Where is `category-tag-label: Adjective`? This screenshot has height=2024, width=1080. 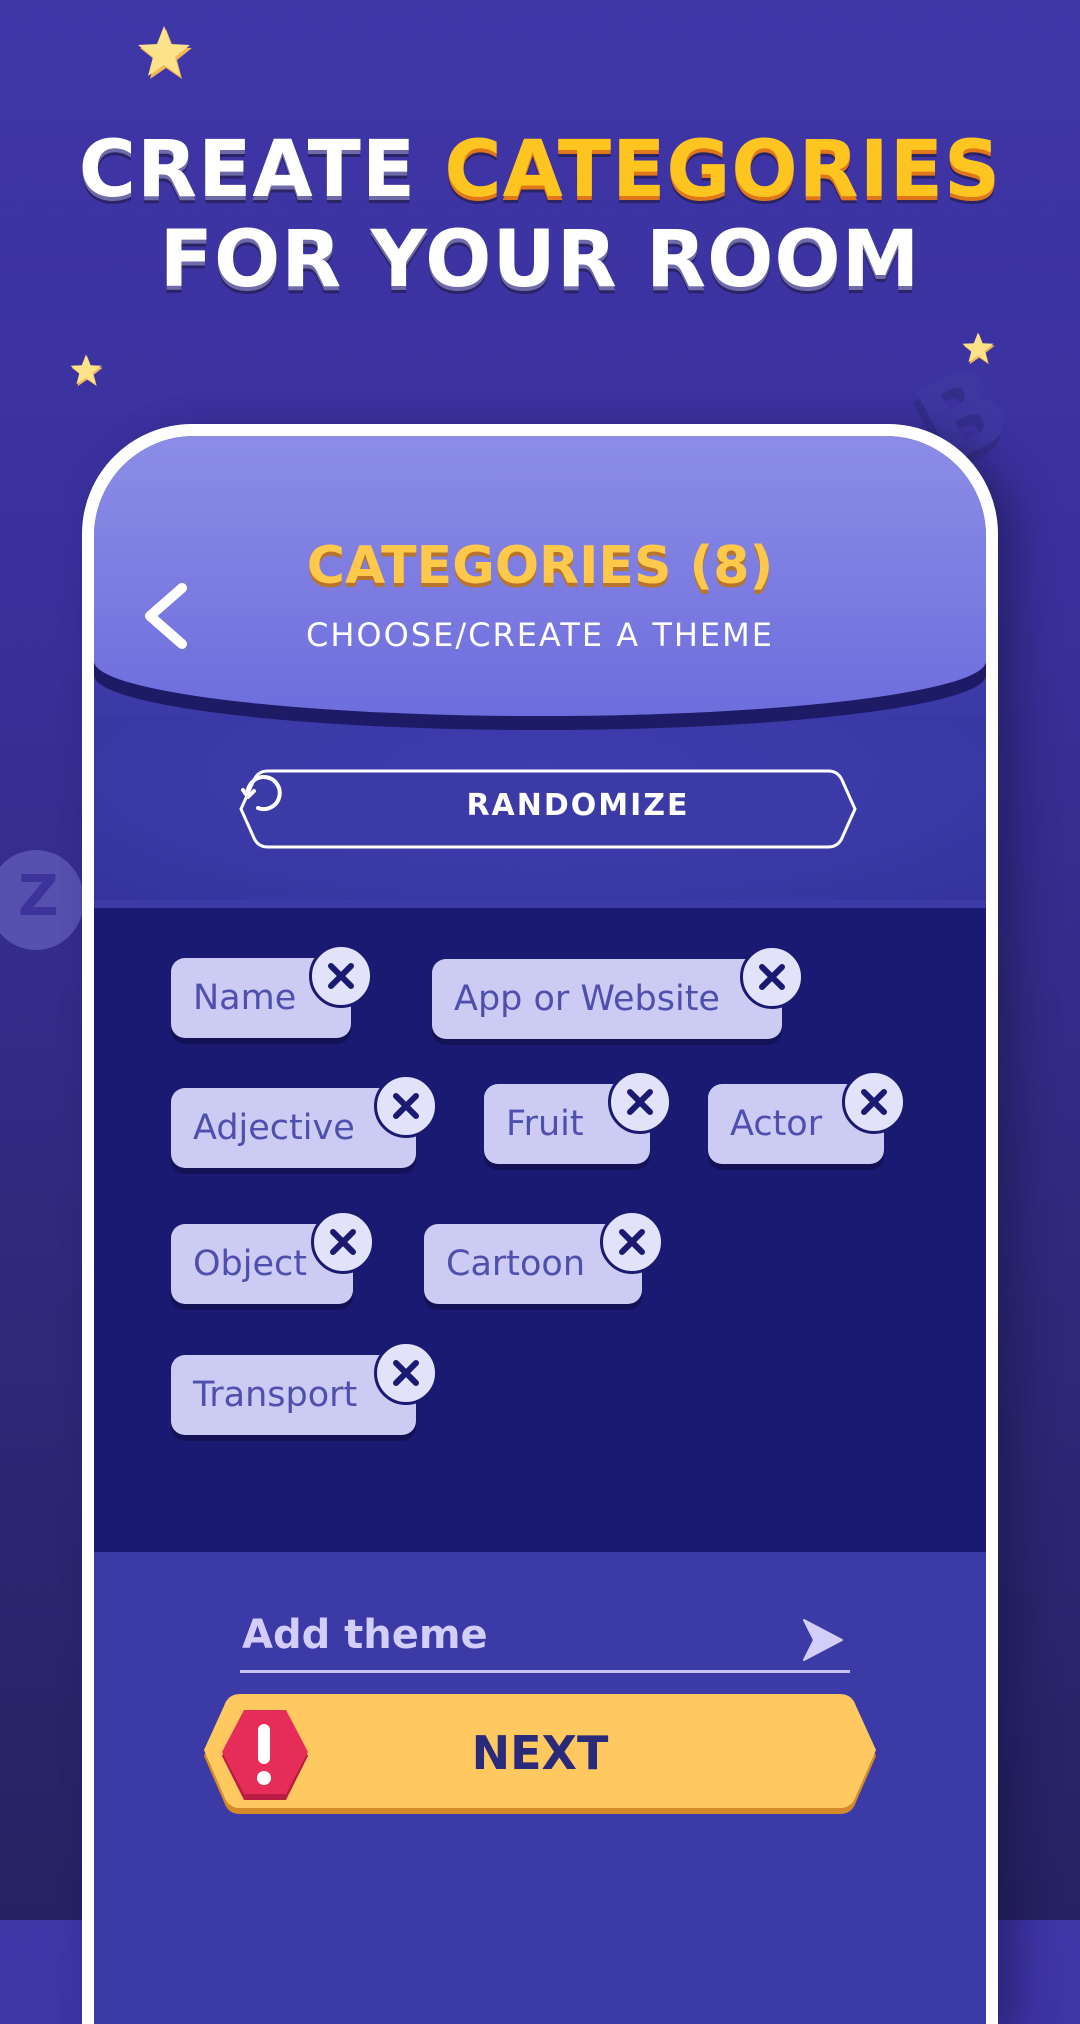
category-tag-label: Adjective is located at coordinates (274, 1128).